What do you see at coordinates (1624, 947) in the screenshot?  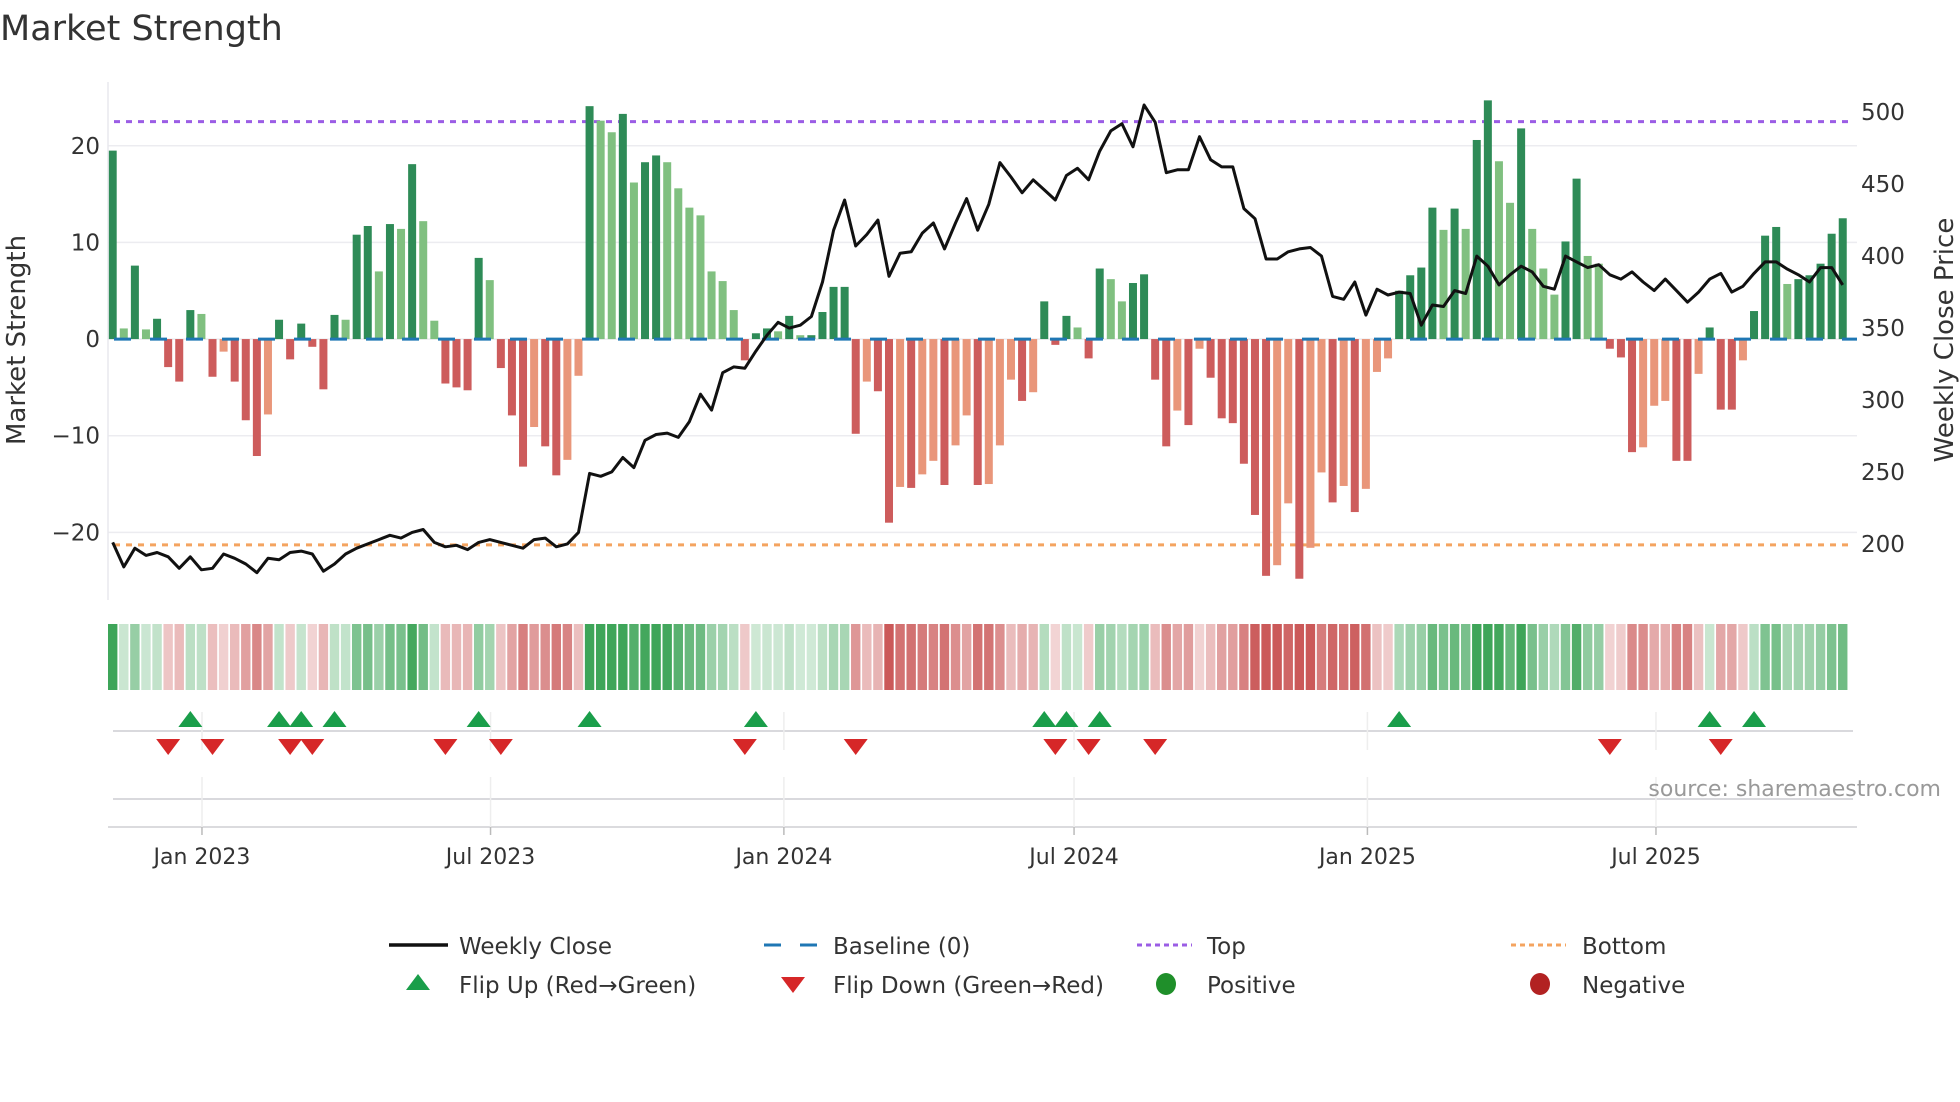 I see `legend-label: Bottom` at bounding box center [1624, 947].